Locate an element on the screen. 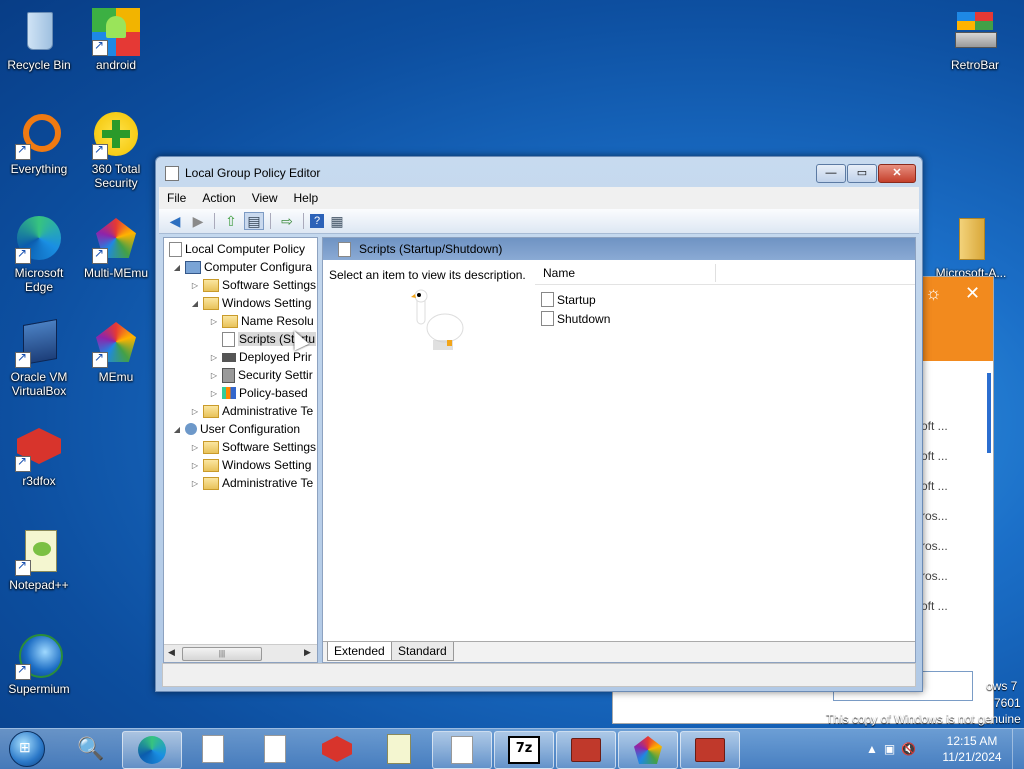 This screenshot has width=1024, height=769. desktop-icon-virtualbox: Oracle VM VirtualBox is located at coordinates (39, 358).